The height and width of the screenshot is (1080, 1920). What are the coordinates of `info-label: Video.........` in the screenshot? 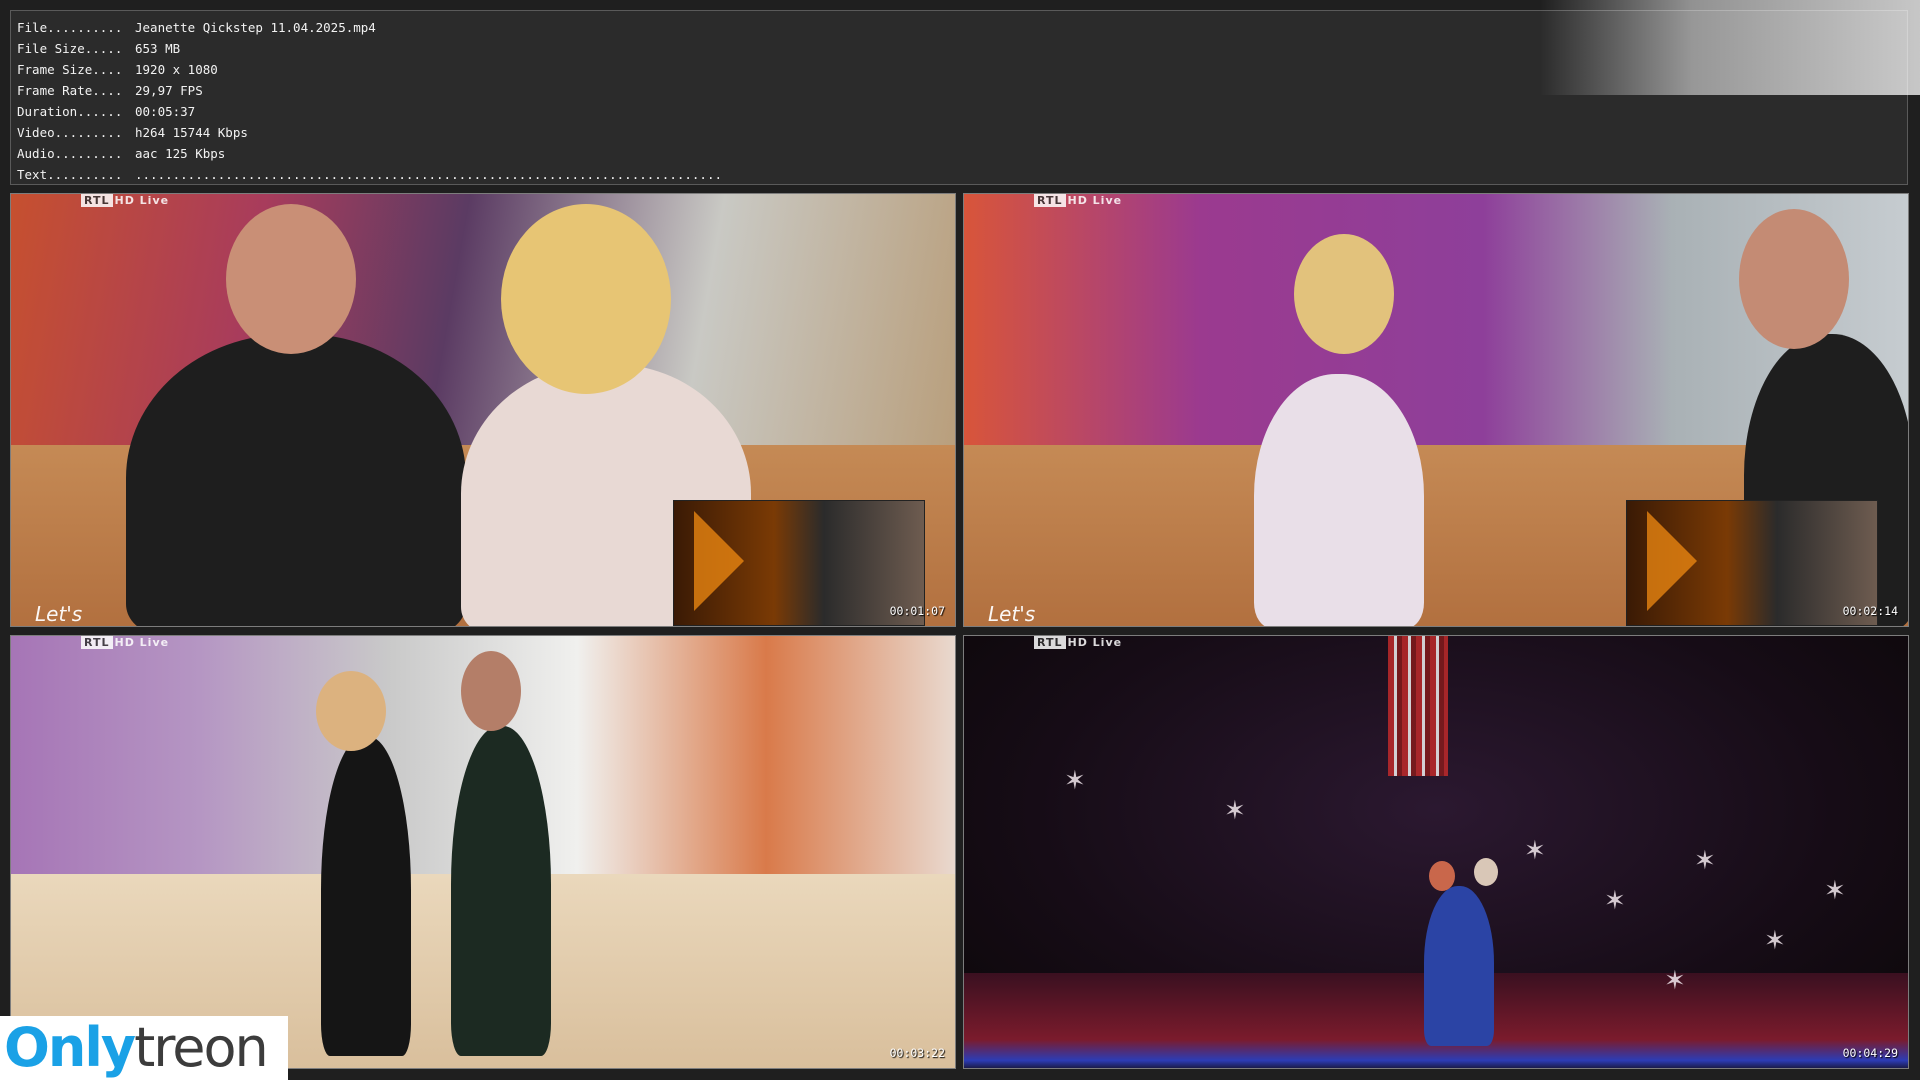 It's located at (70, 132).